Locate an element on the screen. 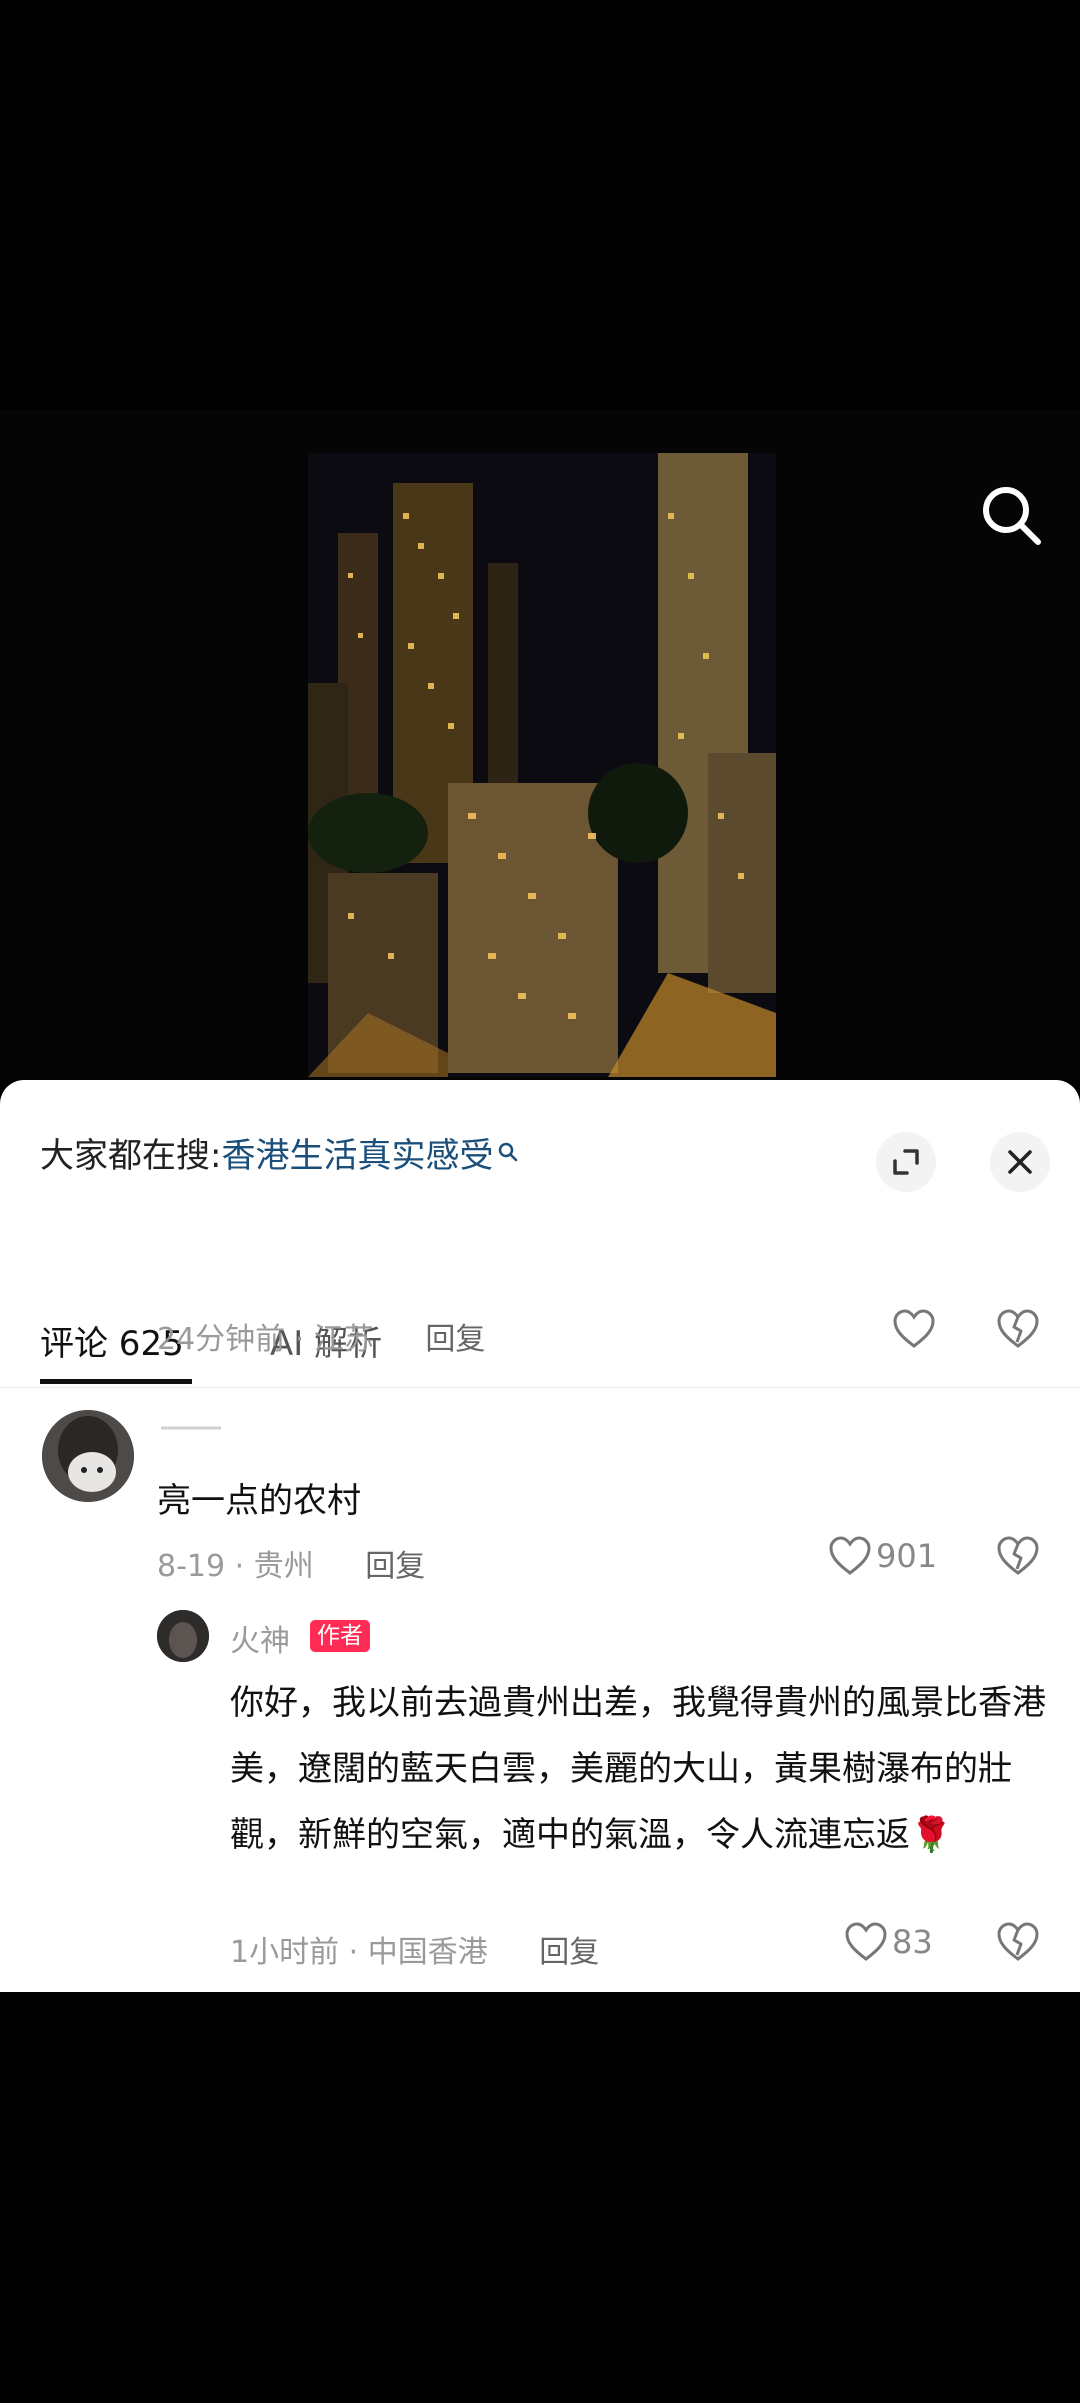 The height and width of the screenshot is (2403, 1080). hot-search-bar: 大家都在搜: 香港生活真实感受 is located at coordinates (279, 1152).